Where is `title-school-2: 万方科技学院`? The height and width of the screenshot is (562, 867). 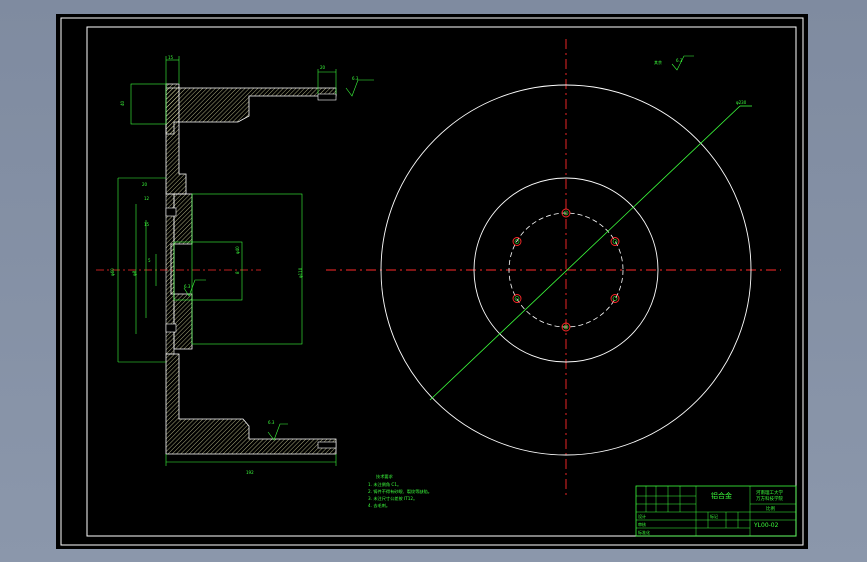
title-school-2: 万方科技学院 is located at coordinates (769, 498).